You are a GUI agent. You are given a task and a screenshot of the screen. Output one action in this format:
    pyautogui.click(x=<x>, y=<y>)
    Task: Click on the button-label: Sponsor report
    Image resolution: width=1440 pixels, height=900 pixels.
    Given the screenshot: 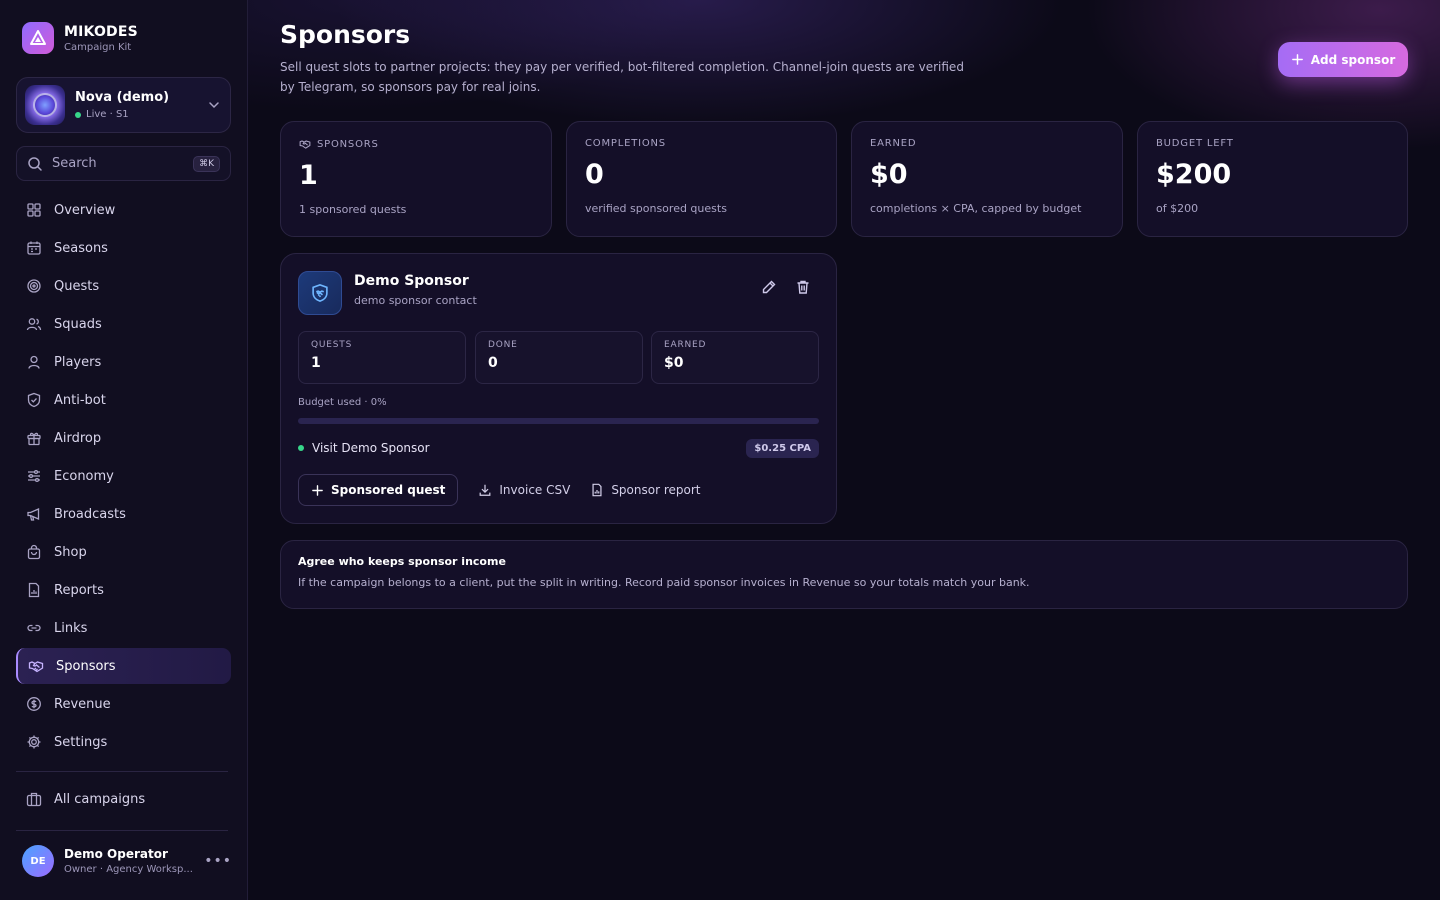 What is the action you would take?
    pyautogui.click(x=656, y=490)
    